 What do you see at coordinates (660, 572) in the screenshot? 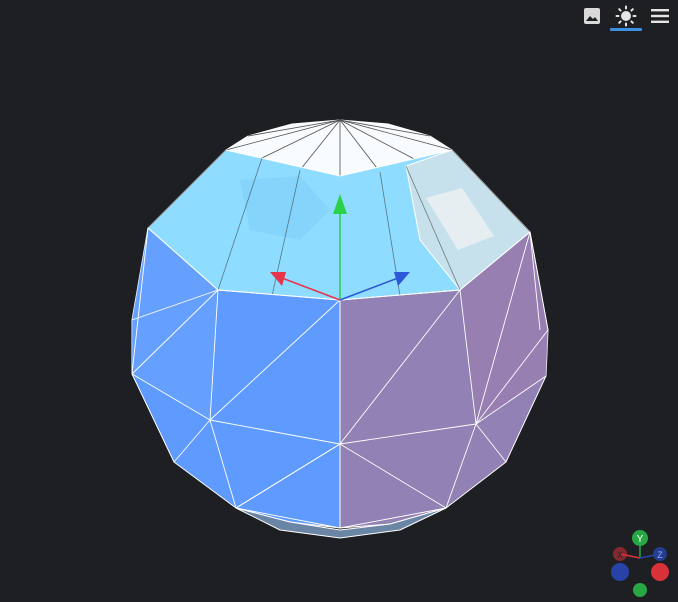
I see `gizmo-negative-z` at bounding box center [660, 572].